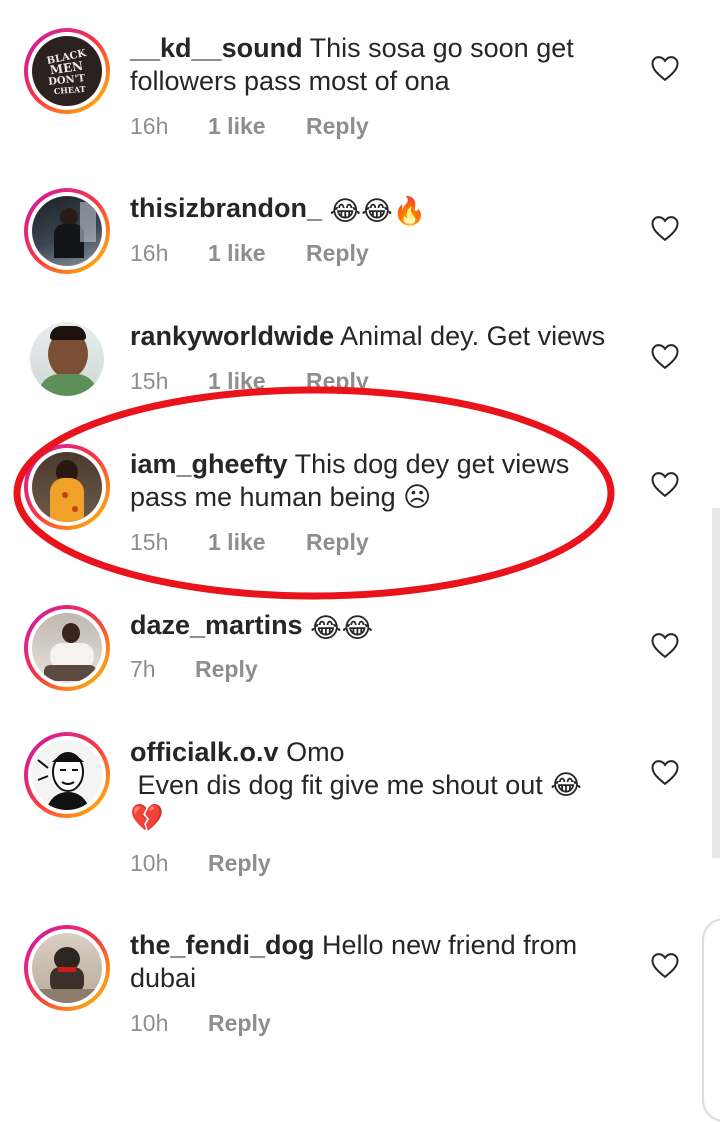  What do you see at coordinates (356, 785) in the screenshot?
I see `comment-body-line-2: Even dis dog fit give me shout out 😂` at bounding box center [356, 785].